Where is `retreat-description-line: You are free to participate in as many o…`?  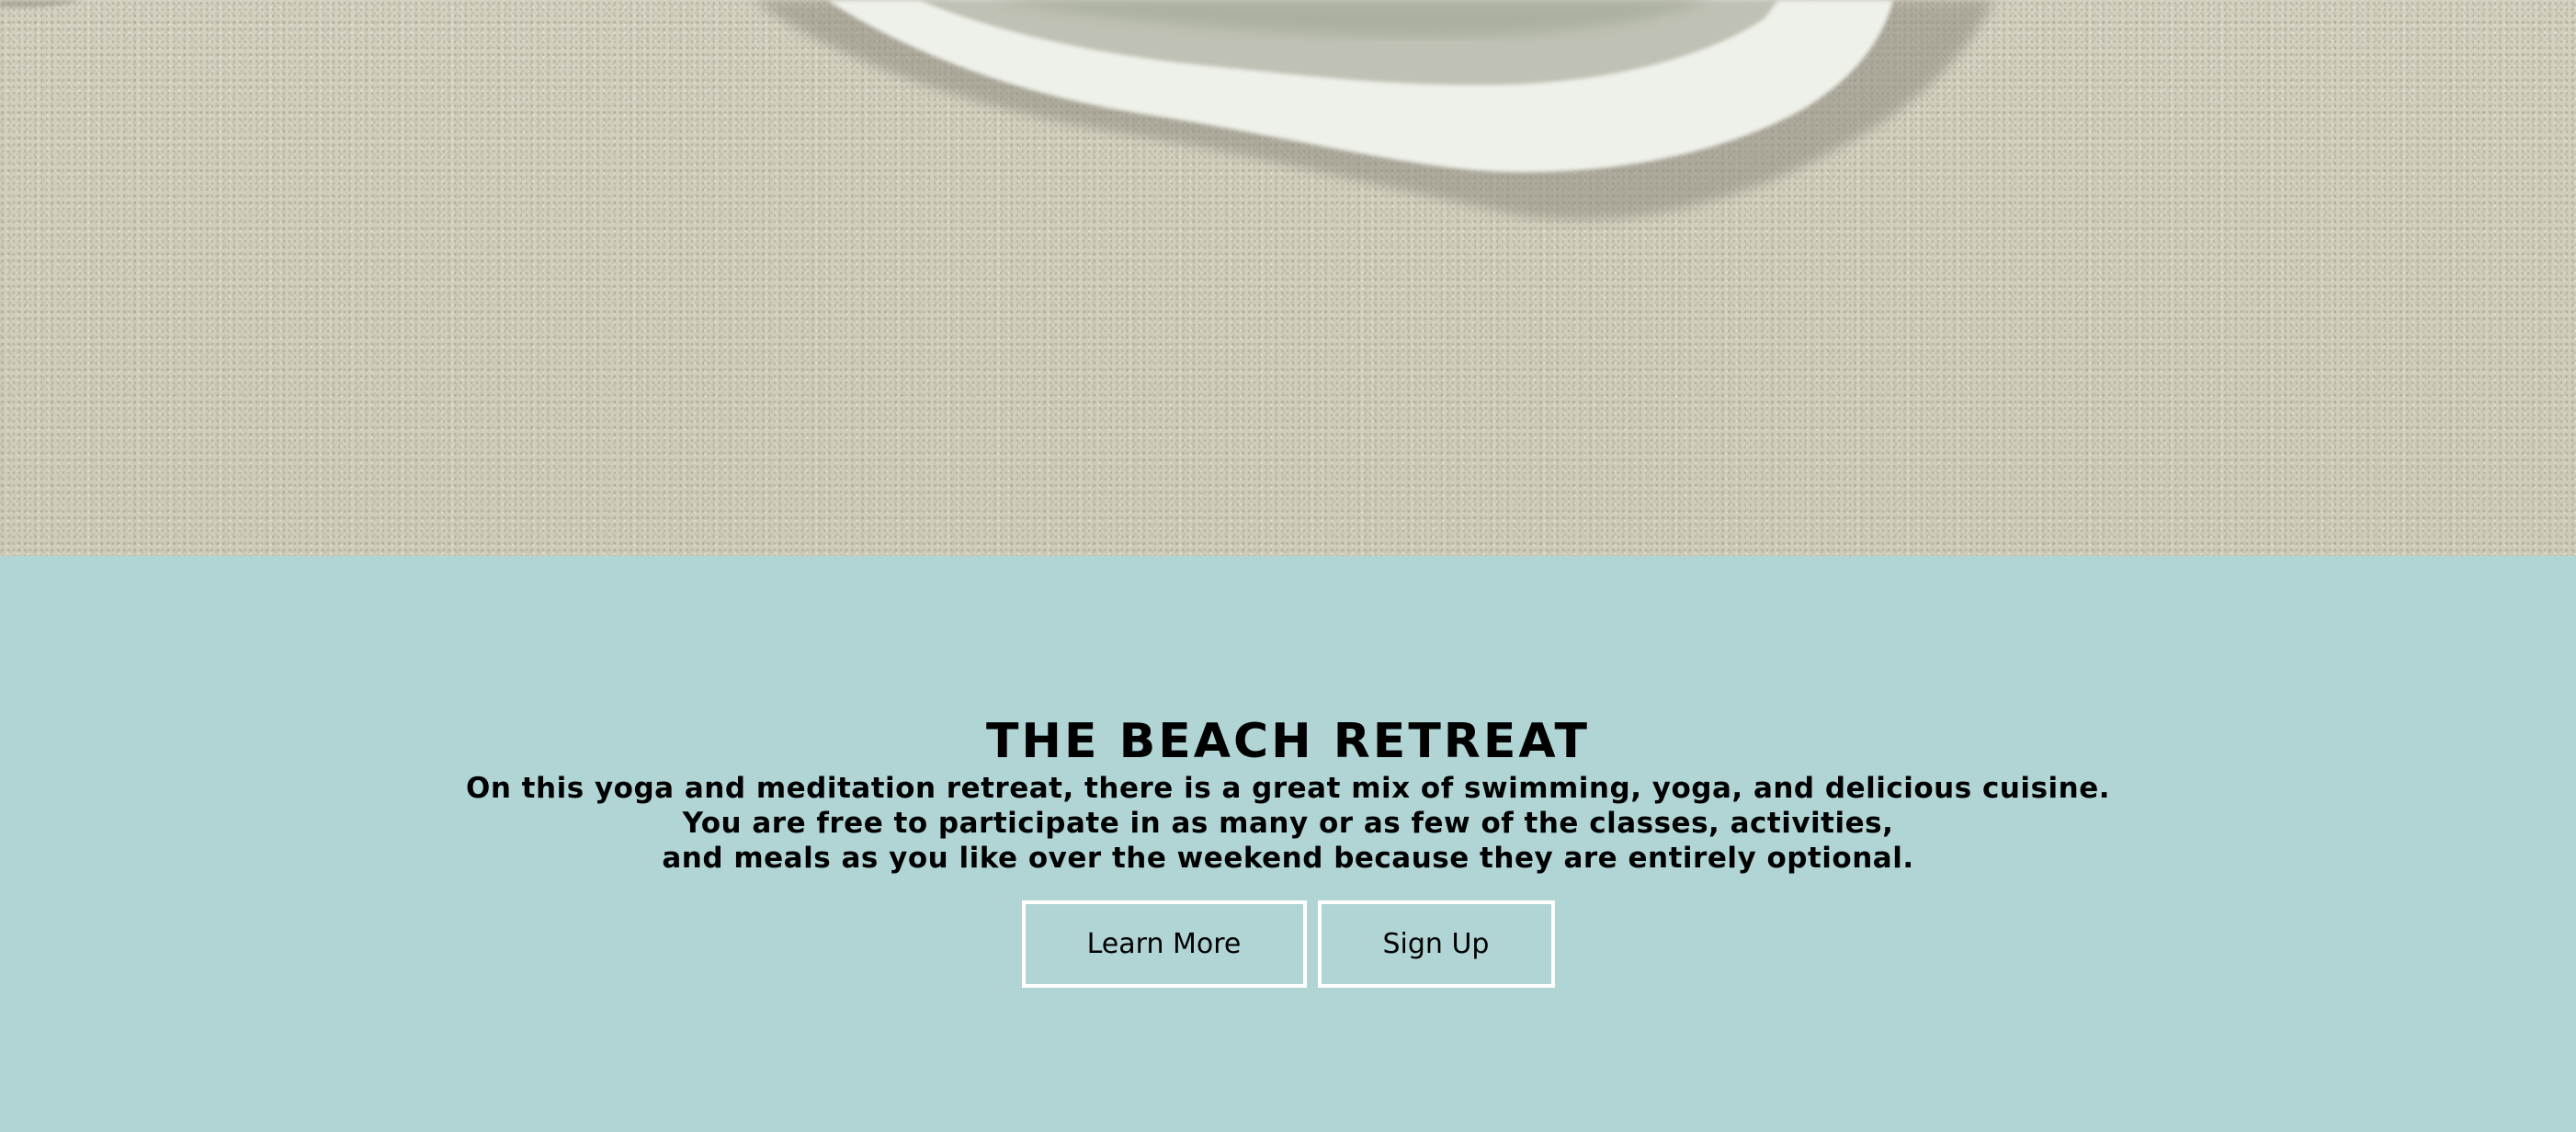 retreat-description-line: You are free to participate in as many o… is located at coordinates (1288, 823).